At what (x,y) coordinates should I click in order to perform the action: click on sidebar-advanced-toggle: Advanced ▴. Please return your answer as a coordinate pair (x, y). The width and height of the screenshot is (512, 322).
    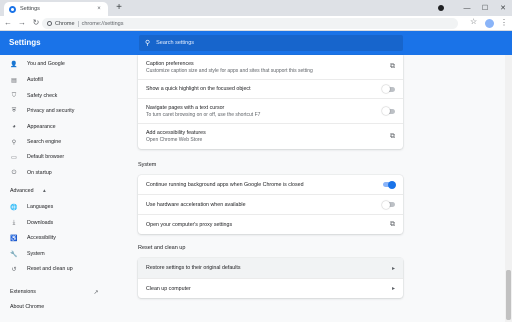
    Looking at the image, I should click on (28, 191).